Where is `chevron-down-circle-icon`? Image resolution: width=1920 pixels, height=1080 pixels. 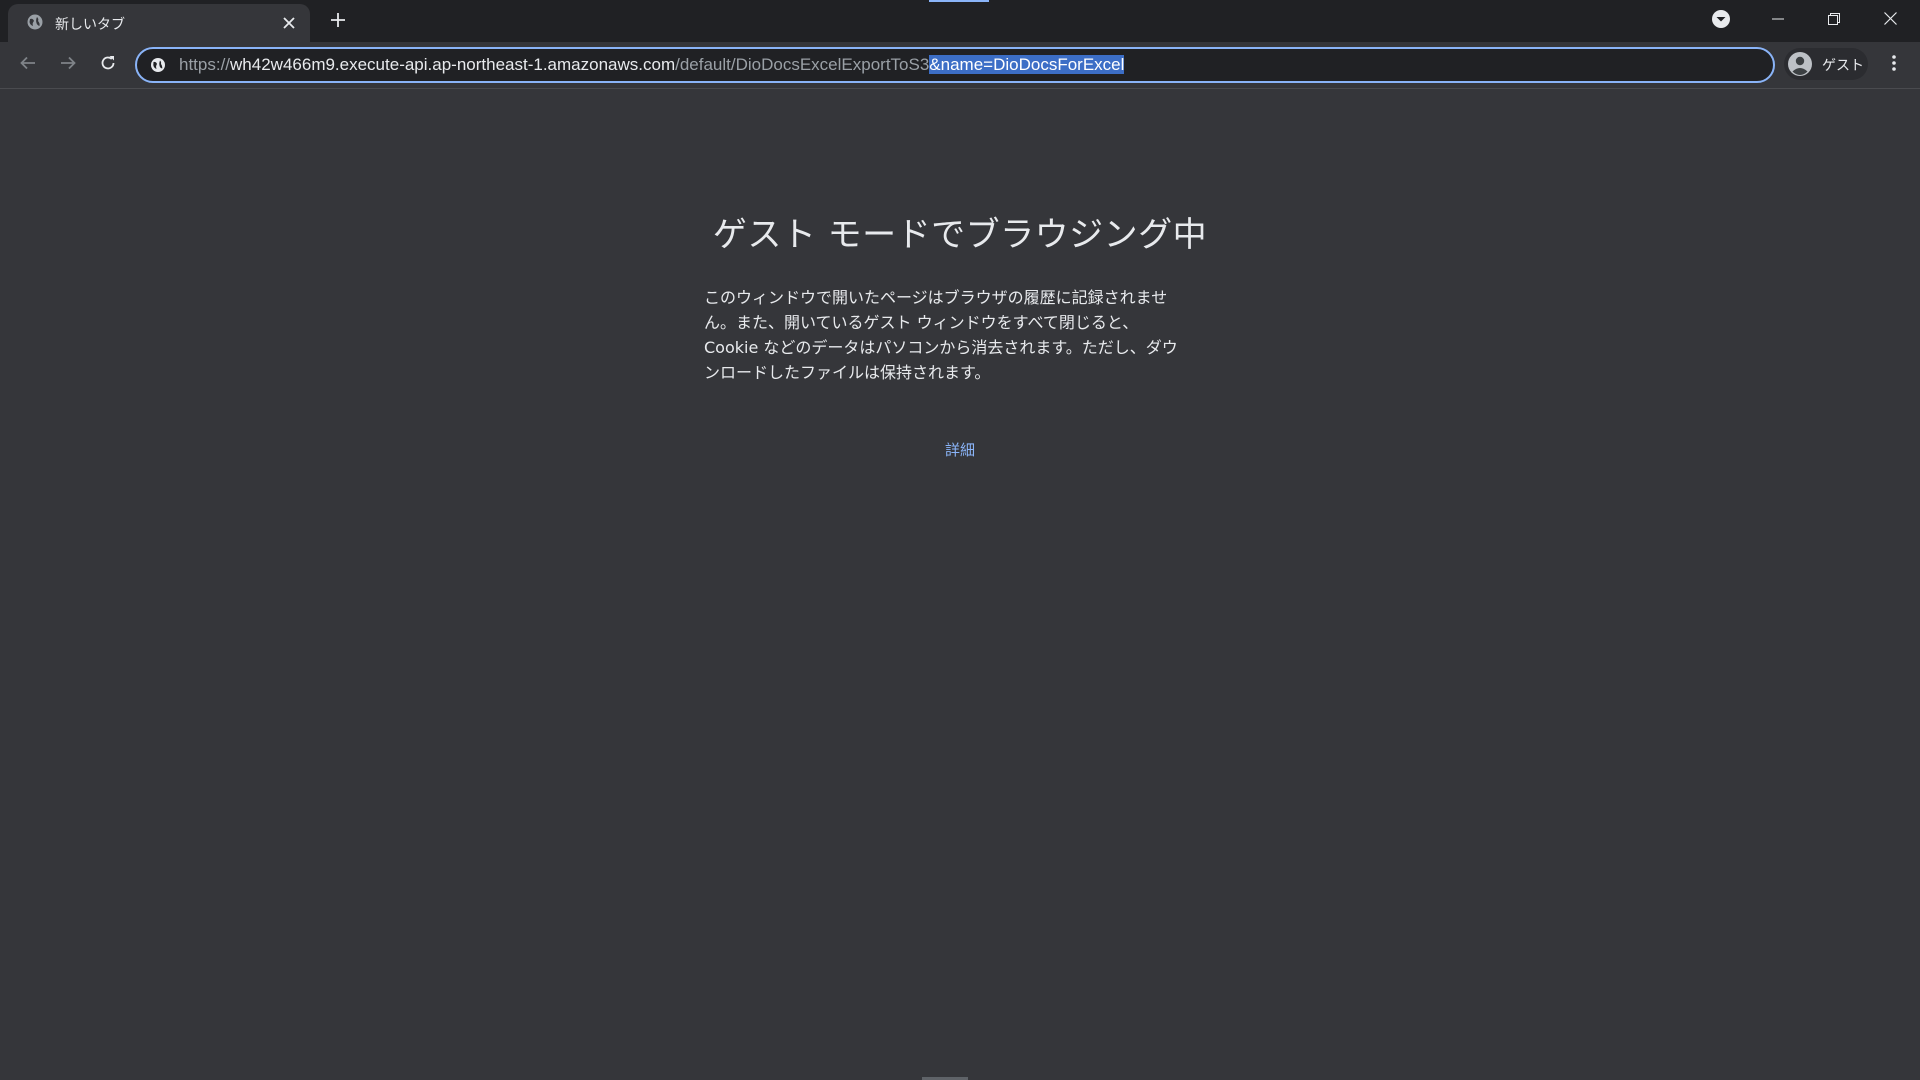 chevron-down-circle-icon is located at coordinates (1721, 21).